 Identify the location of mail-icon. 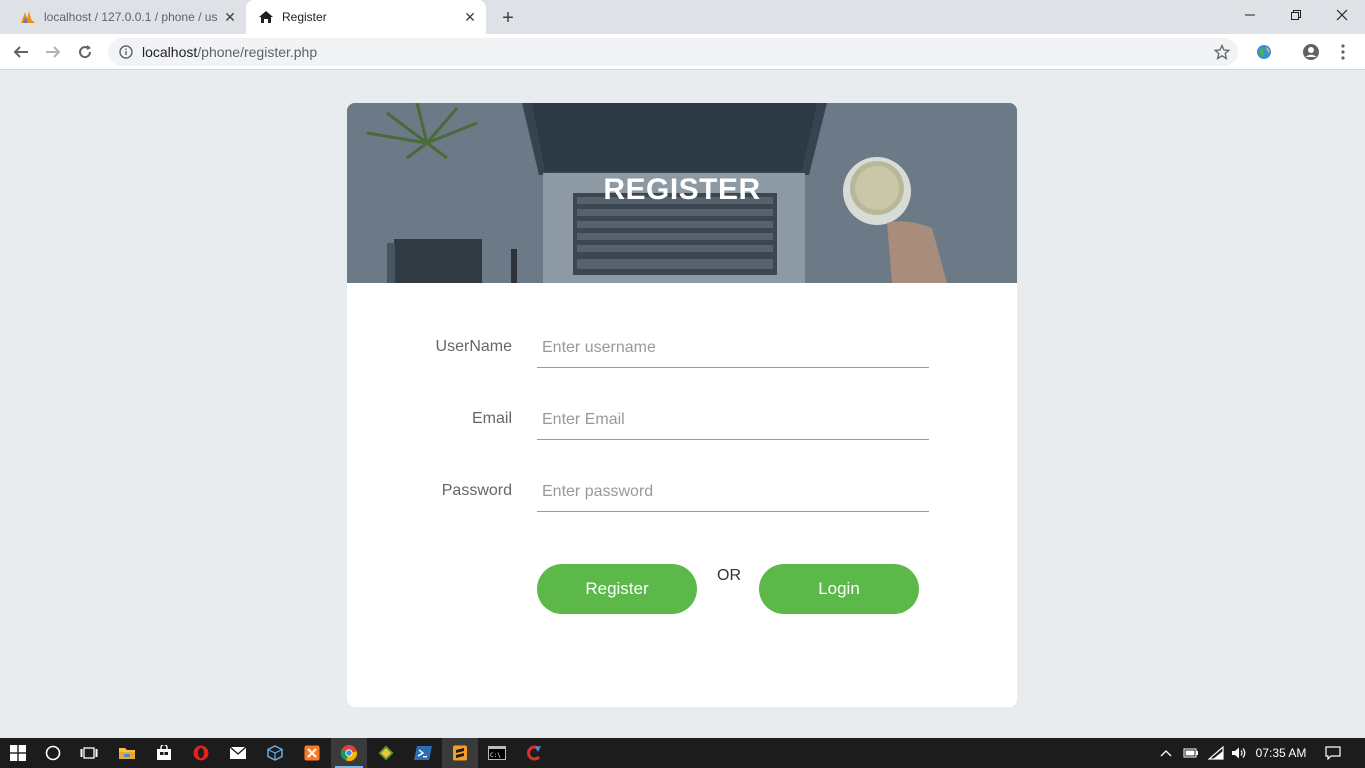
(238, 753).